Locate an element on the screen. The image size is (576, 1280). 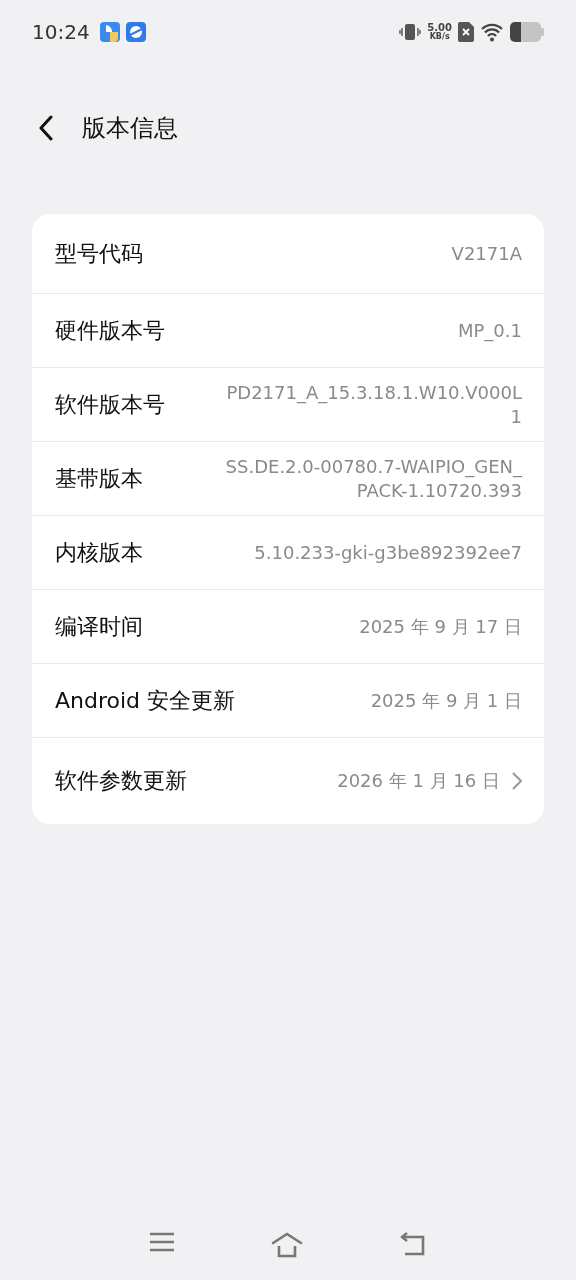
home-icon is located at coordinates (287, 1245).